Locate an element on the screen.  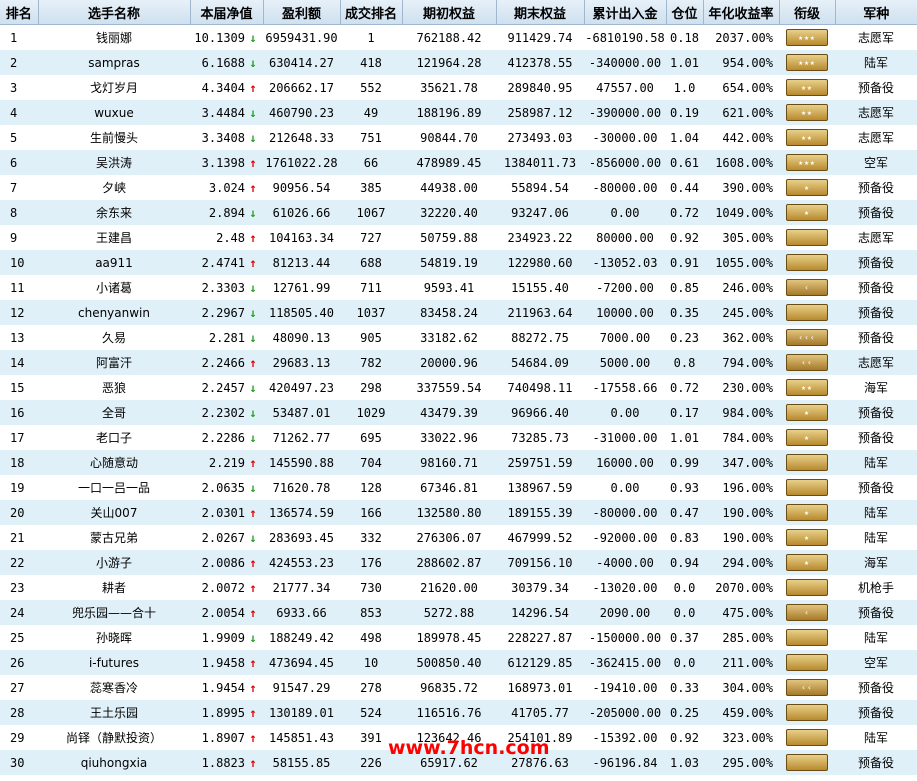
player-name-cell: 耕者 is located at coordinates (114, 587).